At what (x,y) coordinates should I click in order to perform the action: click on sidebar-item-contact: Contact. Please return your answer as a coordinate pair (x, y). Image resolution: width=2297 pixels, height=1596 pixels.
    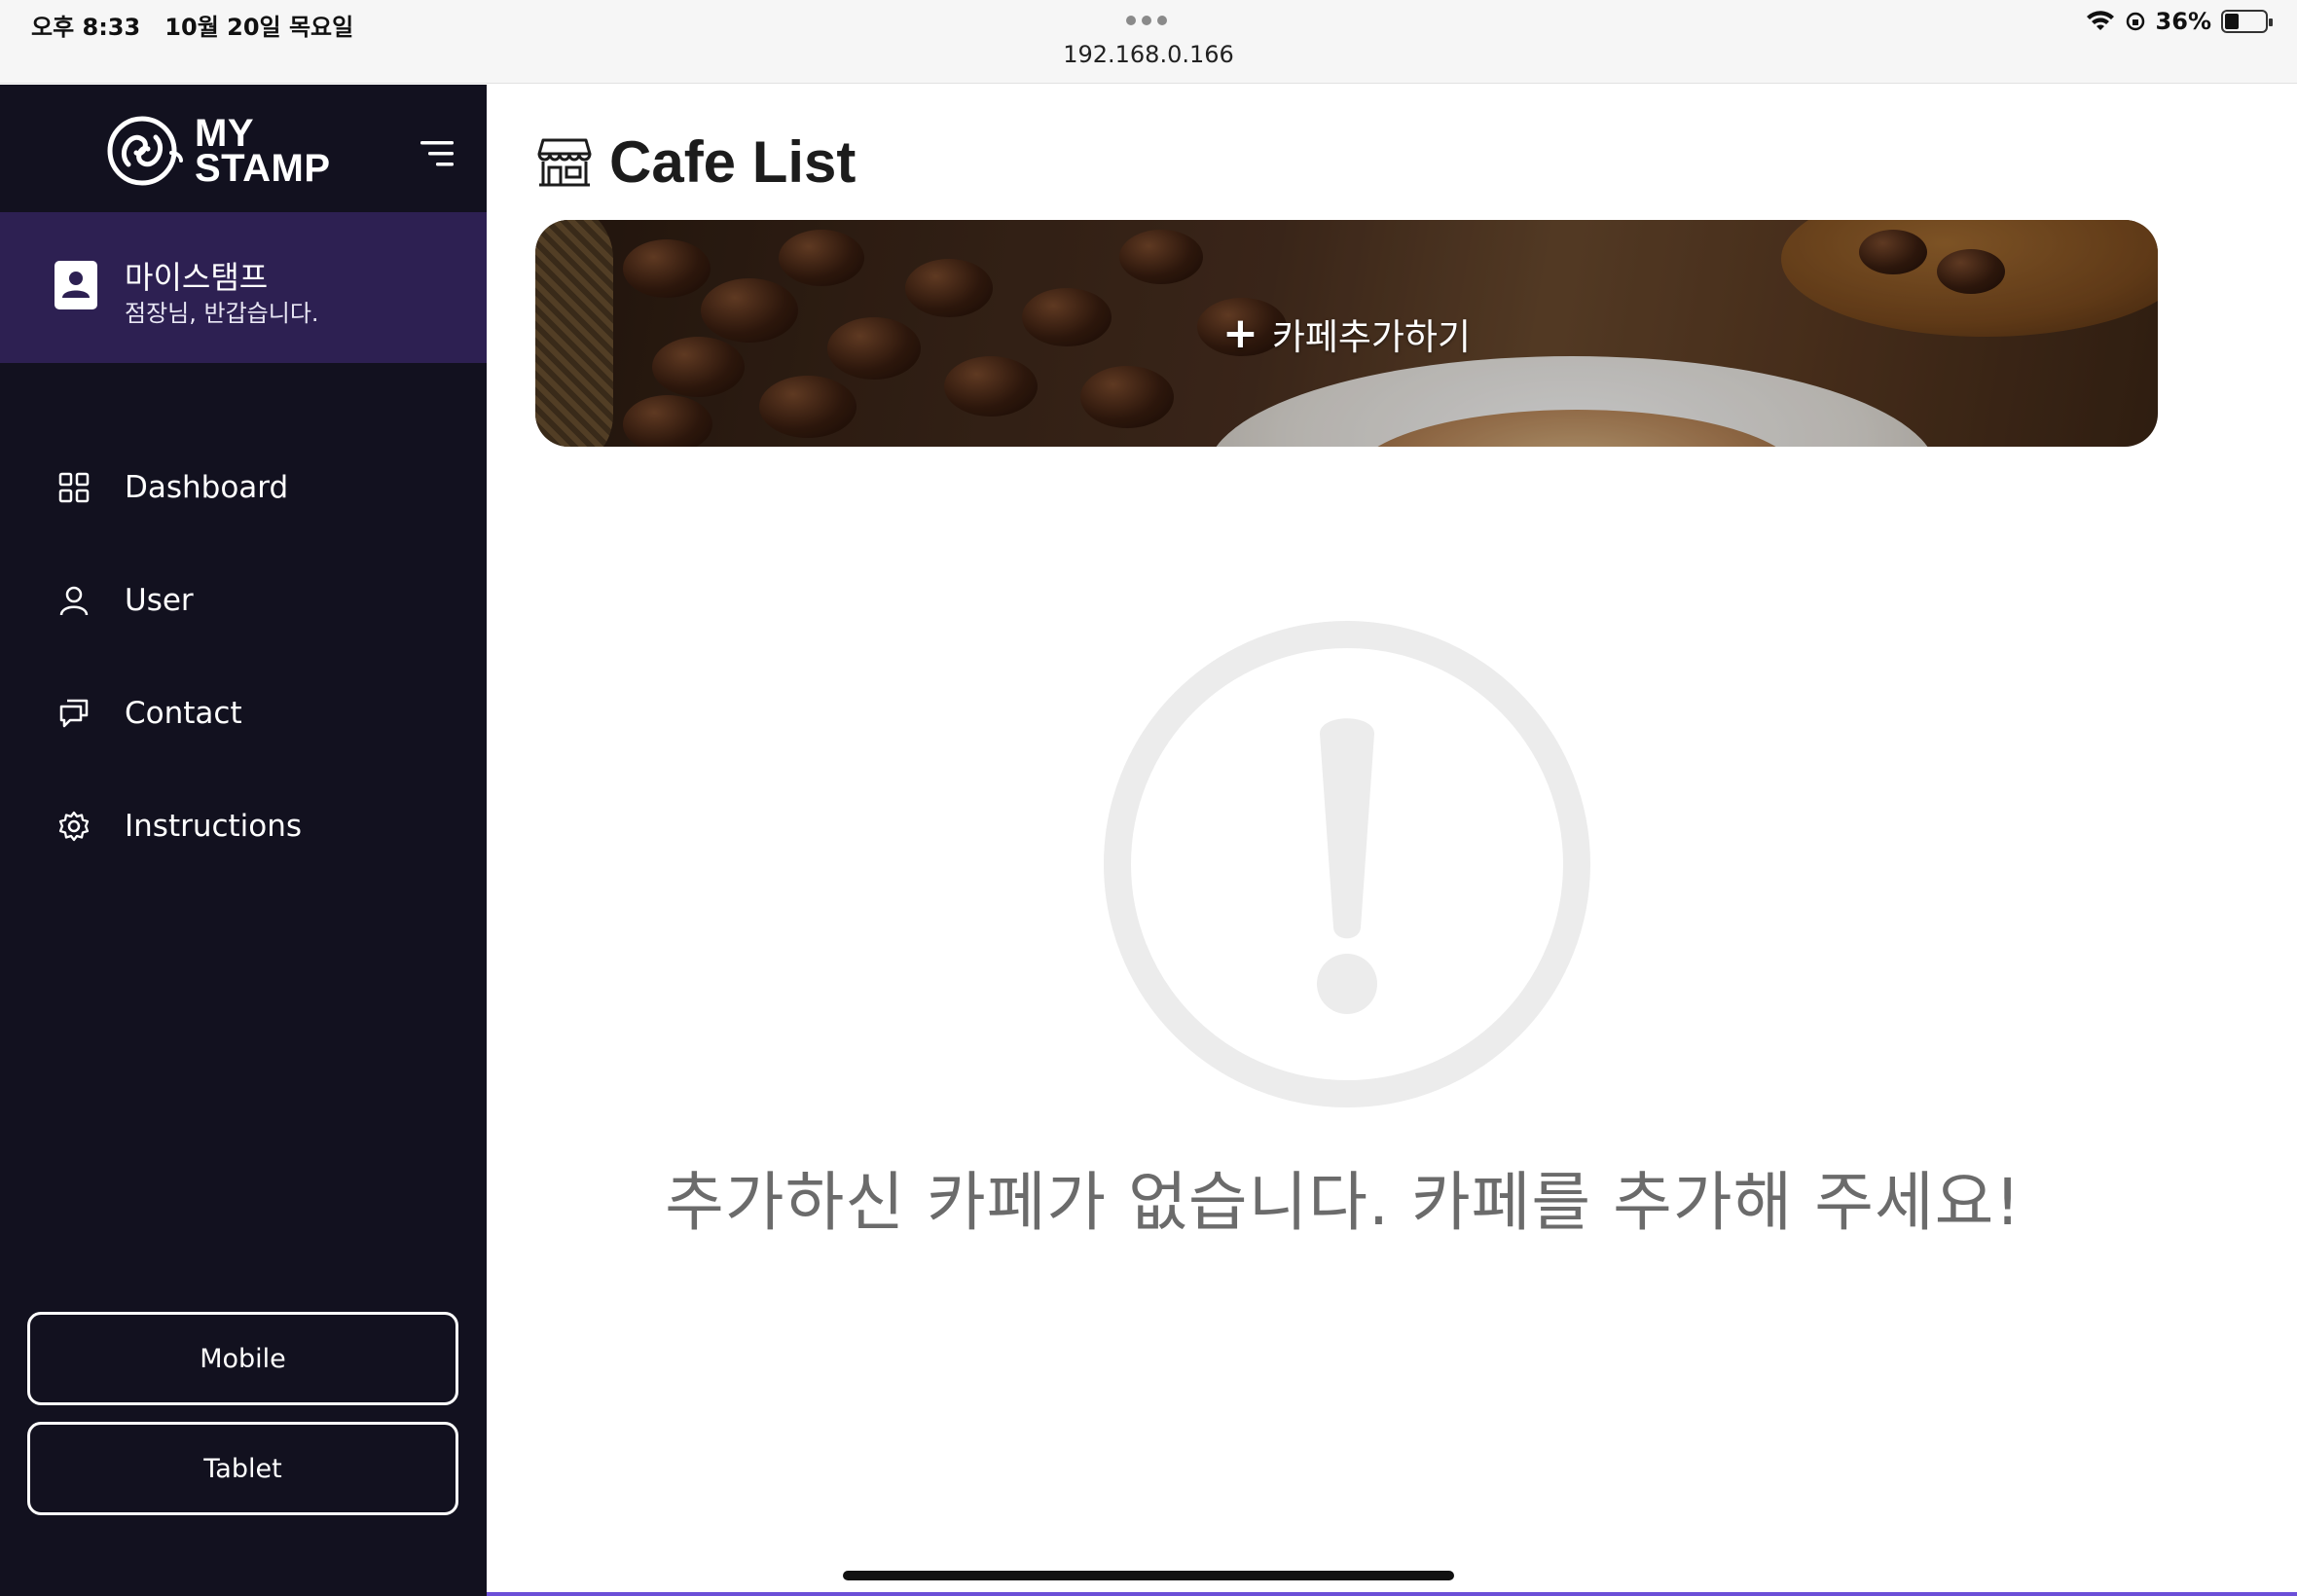
    Looking at the image, I should click on (243, 713).